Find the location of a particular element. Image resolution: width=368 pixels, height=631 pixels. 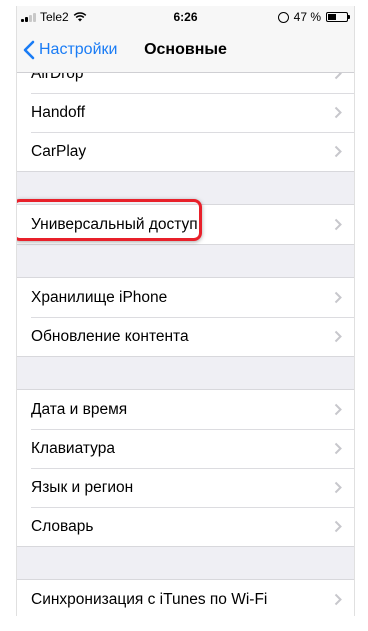

list-item-label: AirDrop is located at coordinates (57, 77).